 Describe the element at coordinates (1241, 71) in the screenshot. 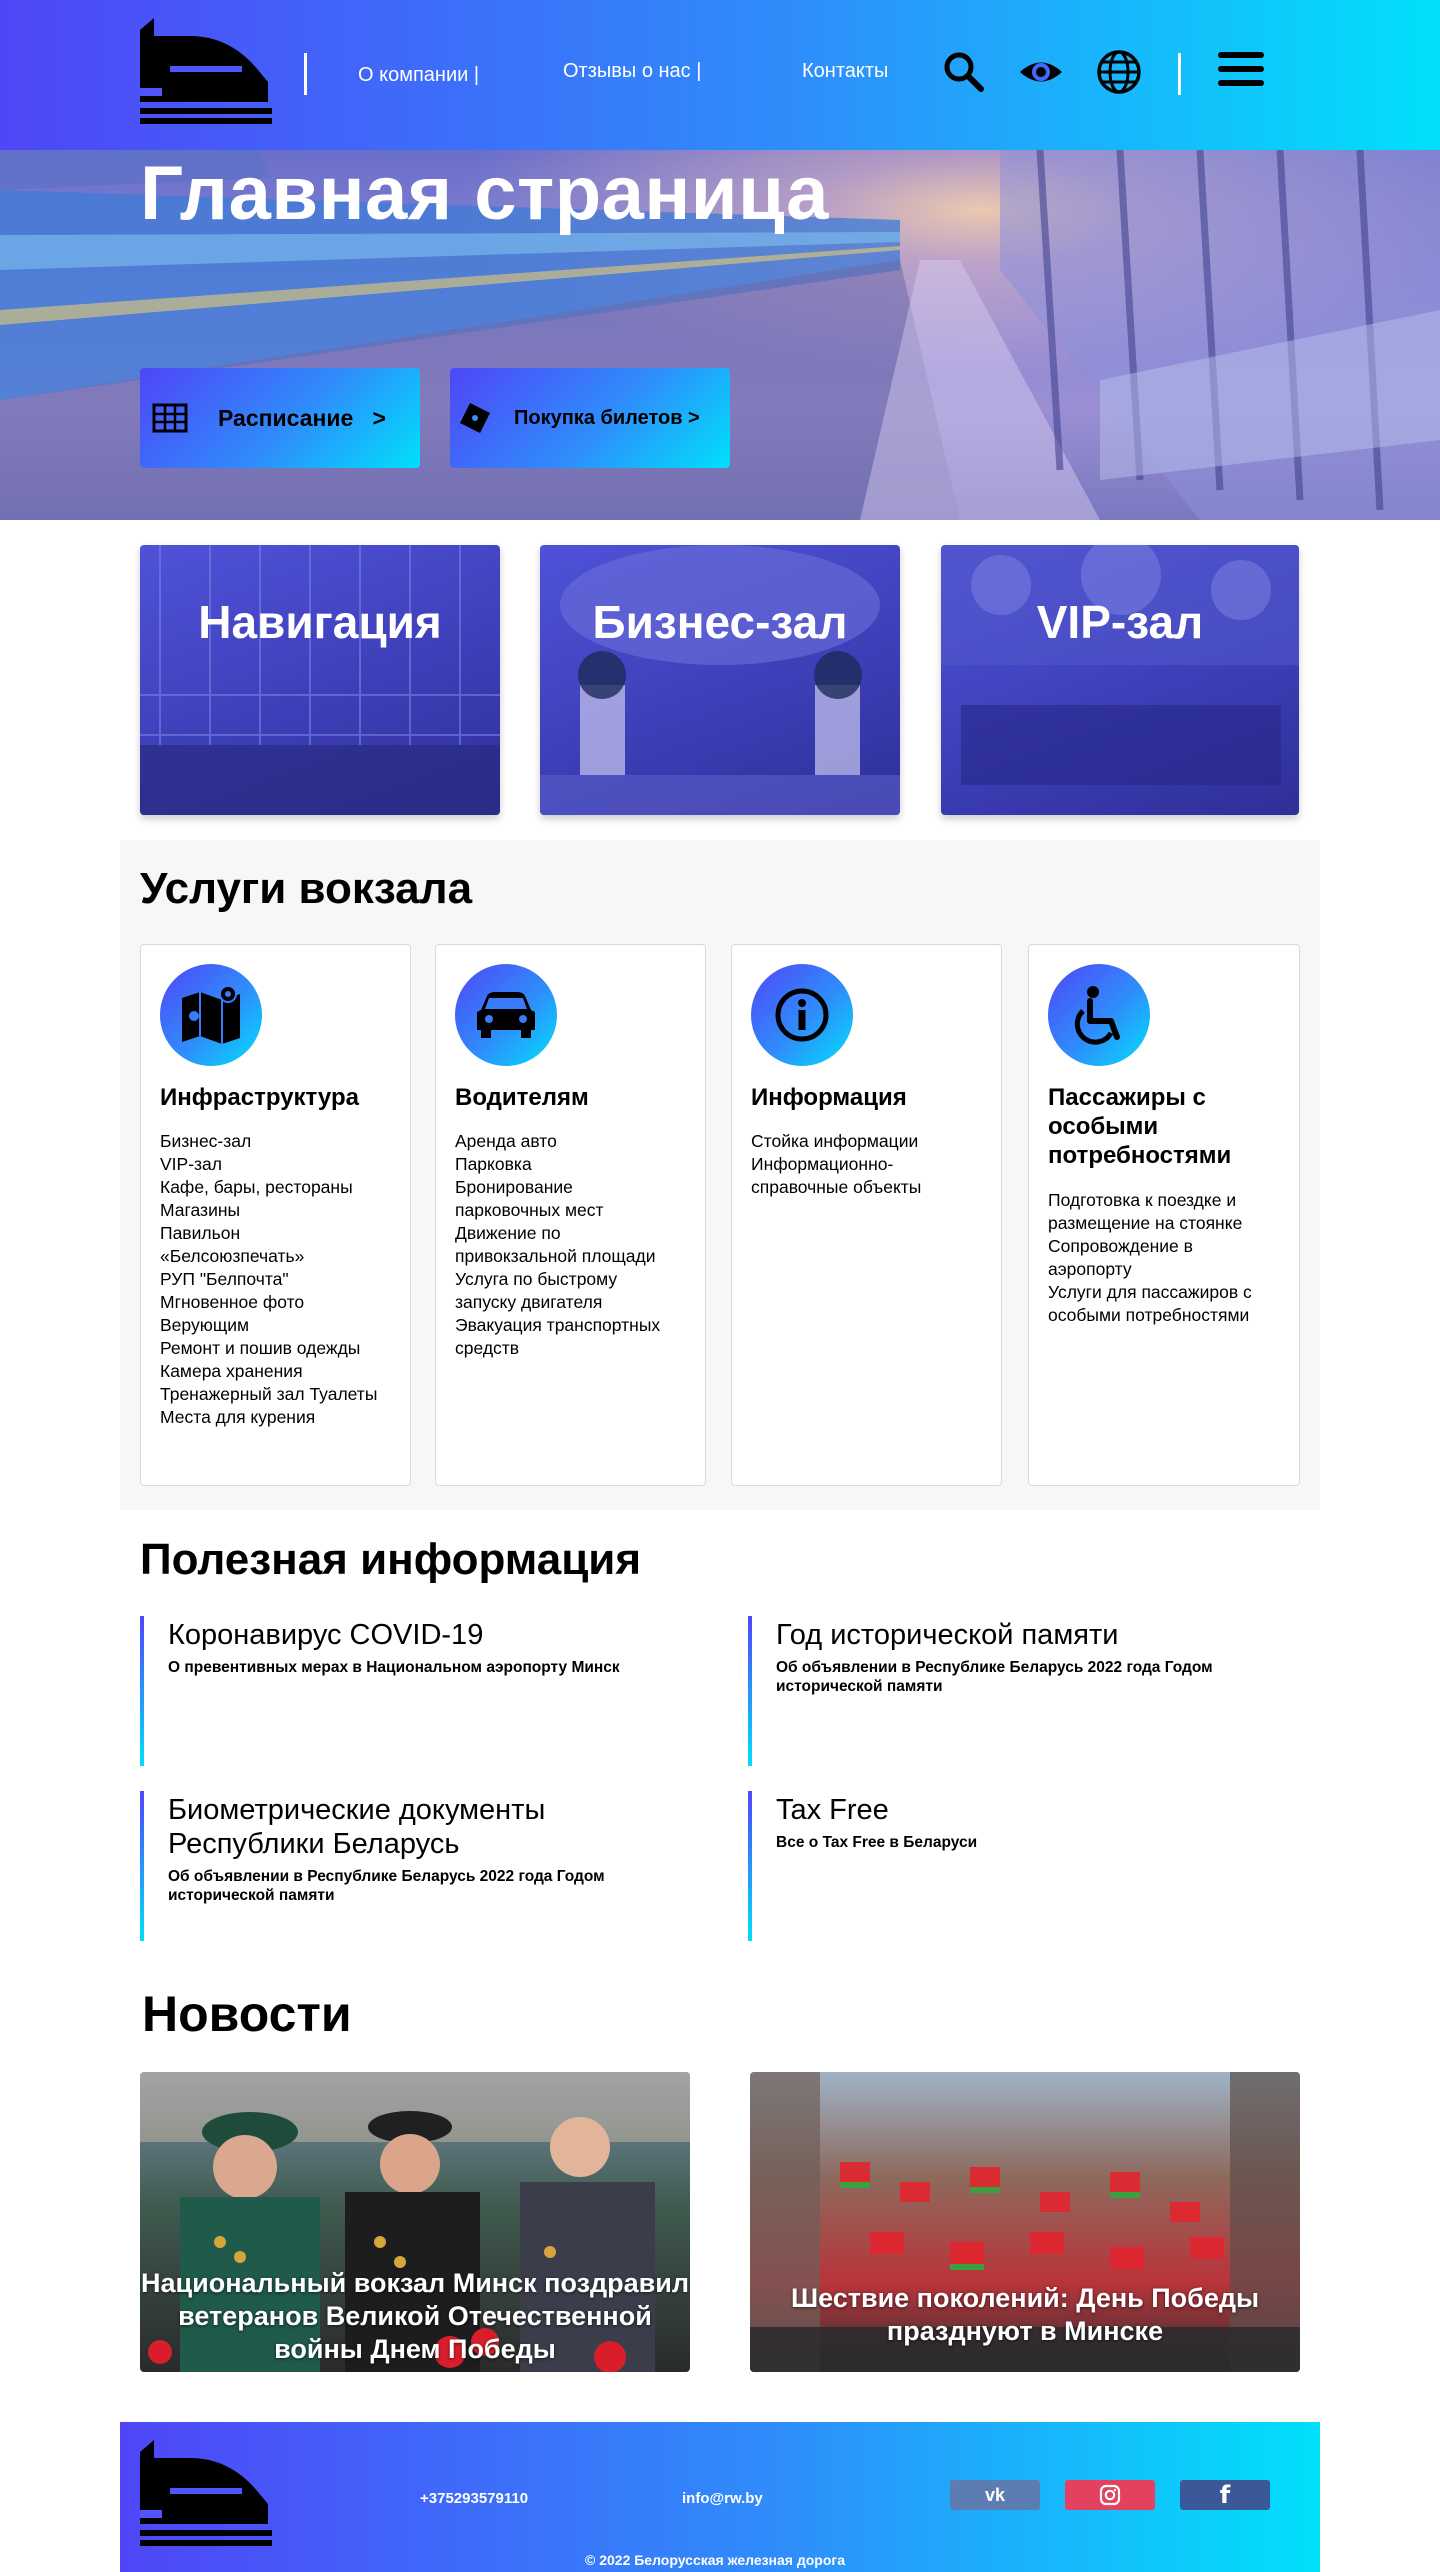

I see `menu-icon` at that location.